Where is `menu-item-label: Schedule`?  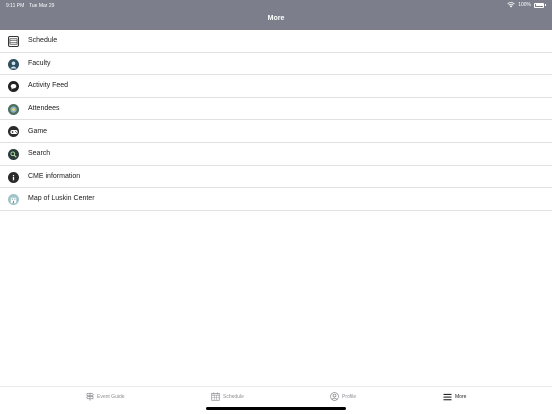 menu-item-label: Schedule is located at coordinates (43, 41).